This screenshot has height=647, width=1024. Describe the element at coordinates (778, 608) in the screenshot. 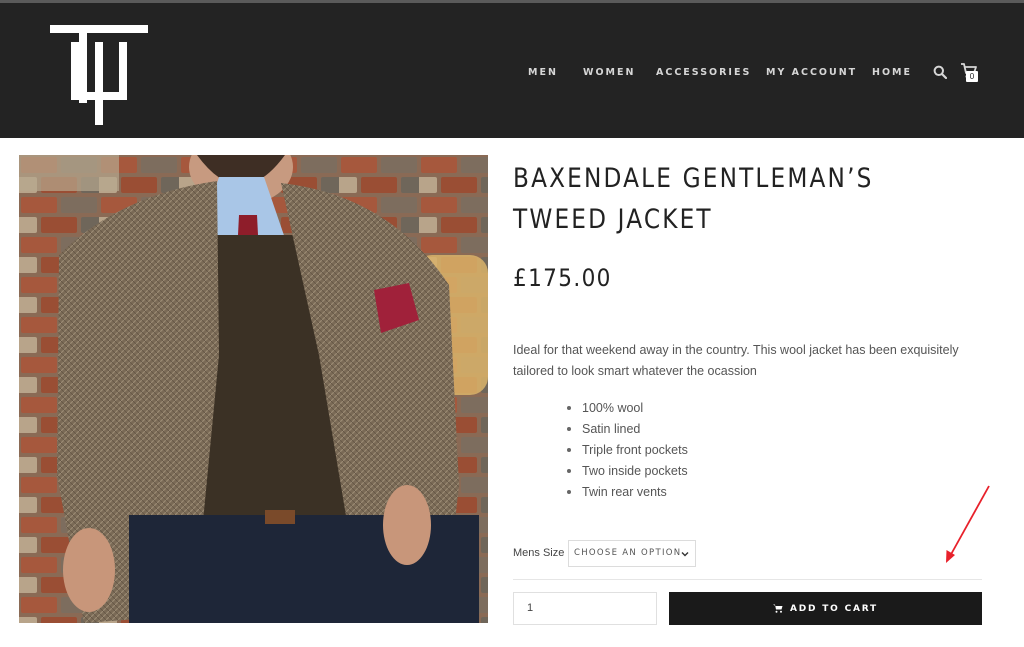

I see `cart-icon` at that location.